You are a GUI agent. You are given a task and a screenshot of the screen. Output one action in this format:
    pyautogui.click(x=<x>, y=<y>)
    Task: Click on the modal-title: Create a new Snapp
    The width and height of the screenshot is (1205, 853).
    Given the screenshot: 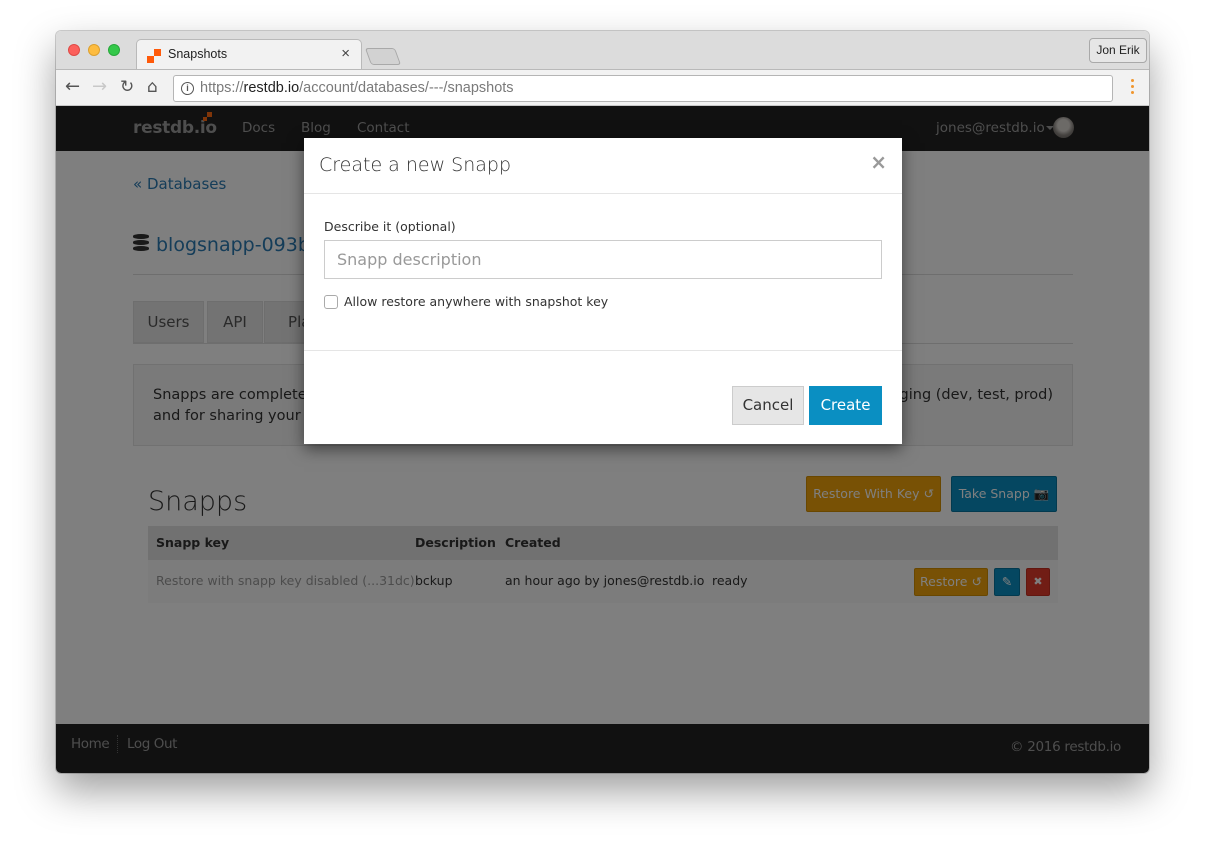 What is the action you would take?
    pyautogui.click(x=415, y=165)
    